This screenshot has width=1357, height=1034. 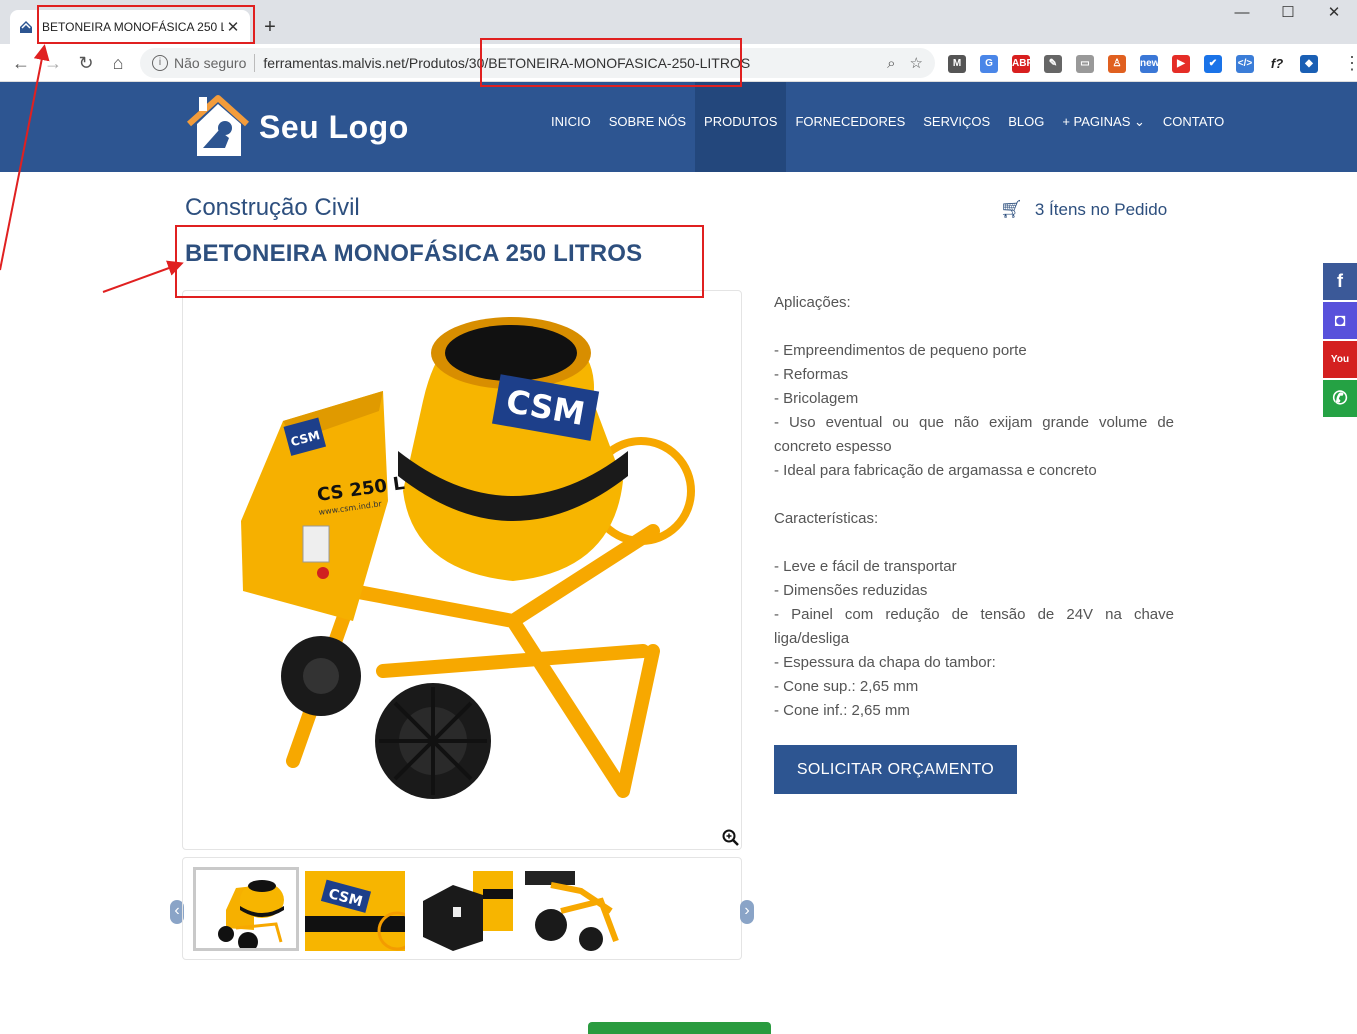 What do you see at coordinates (812, 302) in the screenshot?
I see `description-line: Aplicações:` at bounding box center [812, 302].